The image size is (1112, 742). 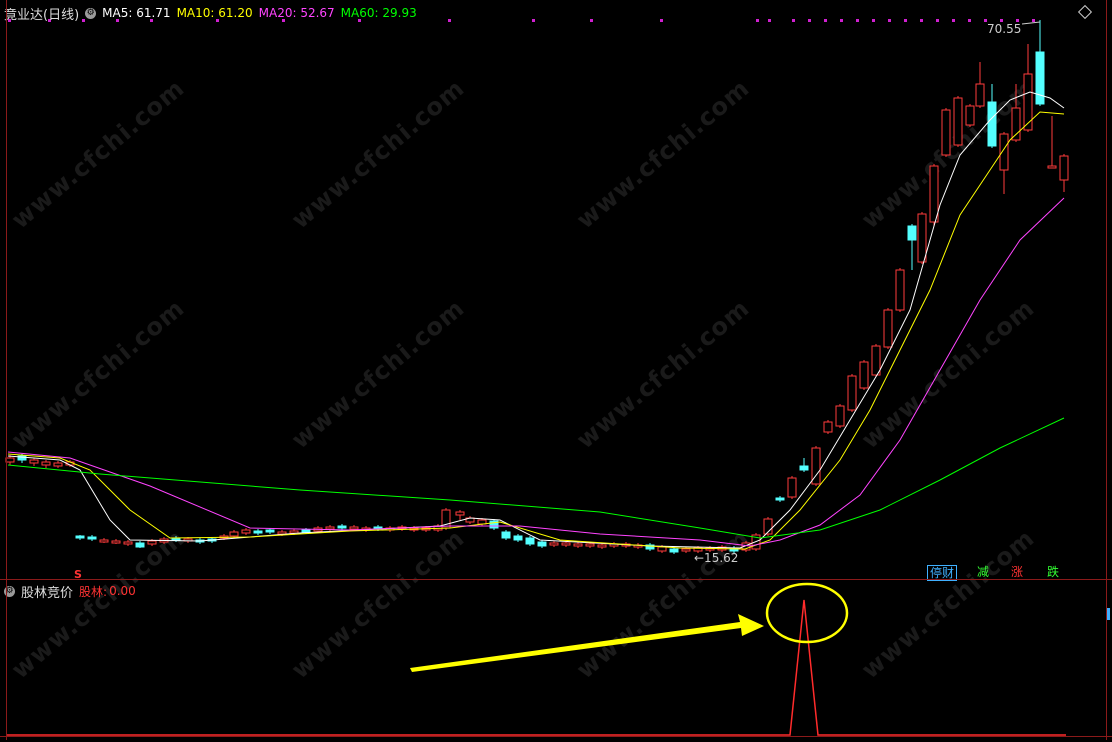 What do you see at coordinates (136, 13) in the screenshot?
I see `ma5-label: MA5: 61.71` at bounding box center [136, 13].